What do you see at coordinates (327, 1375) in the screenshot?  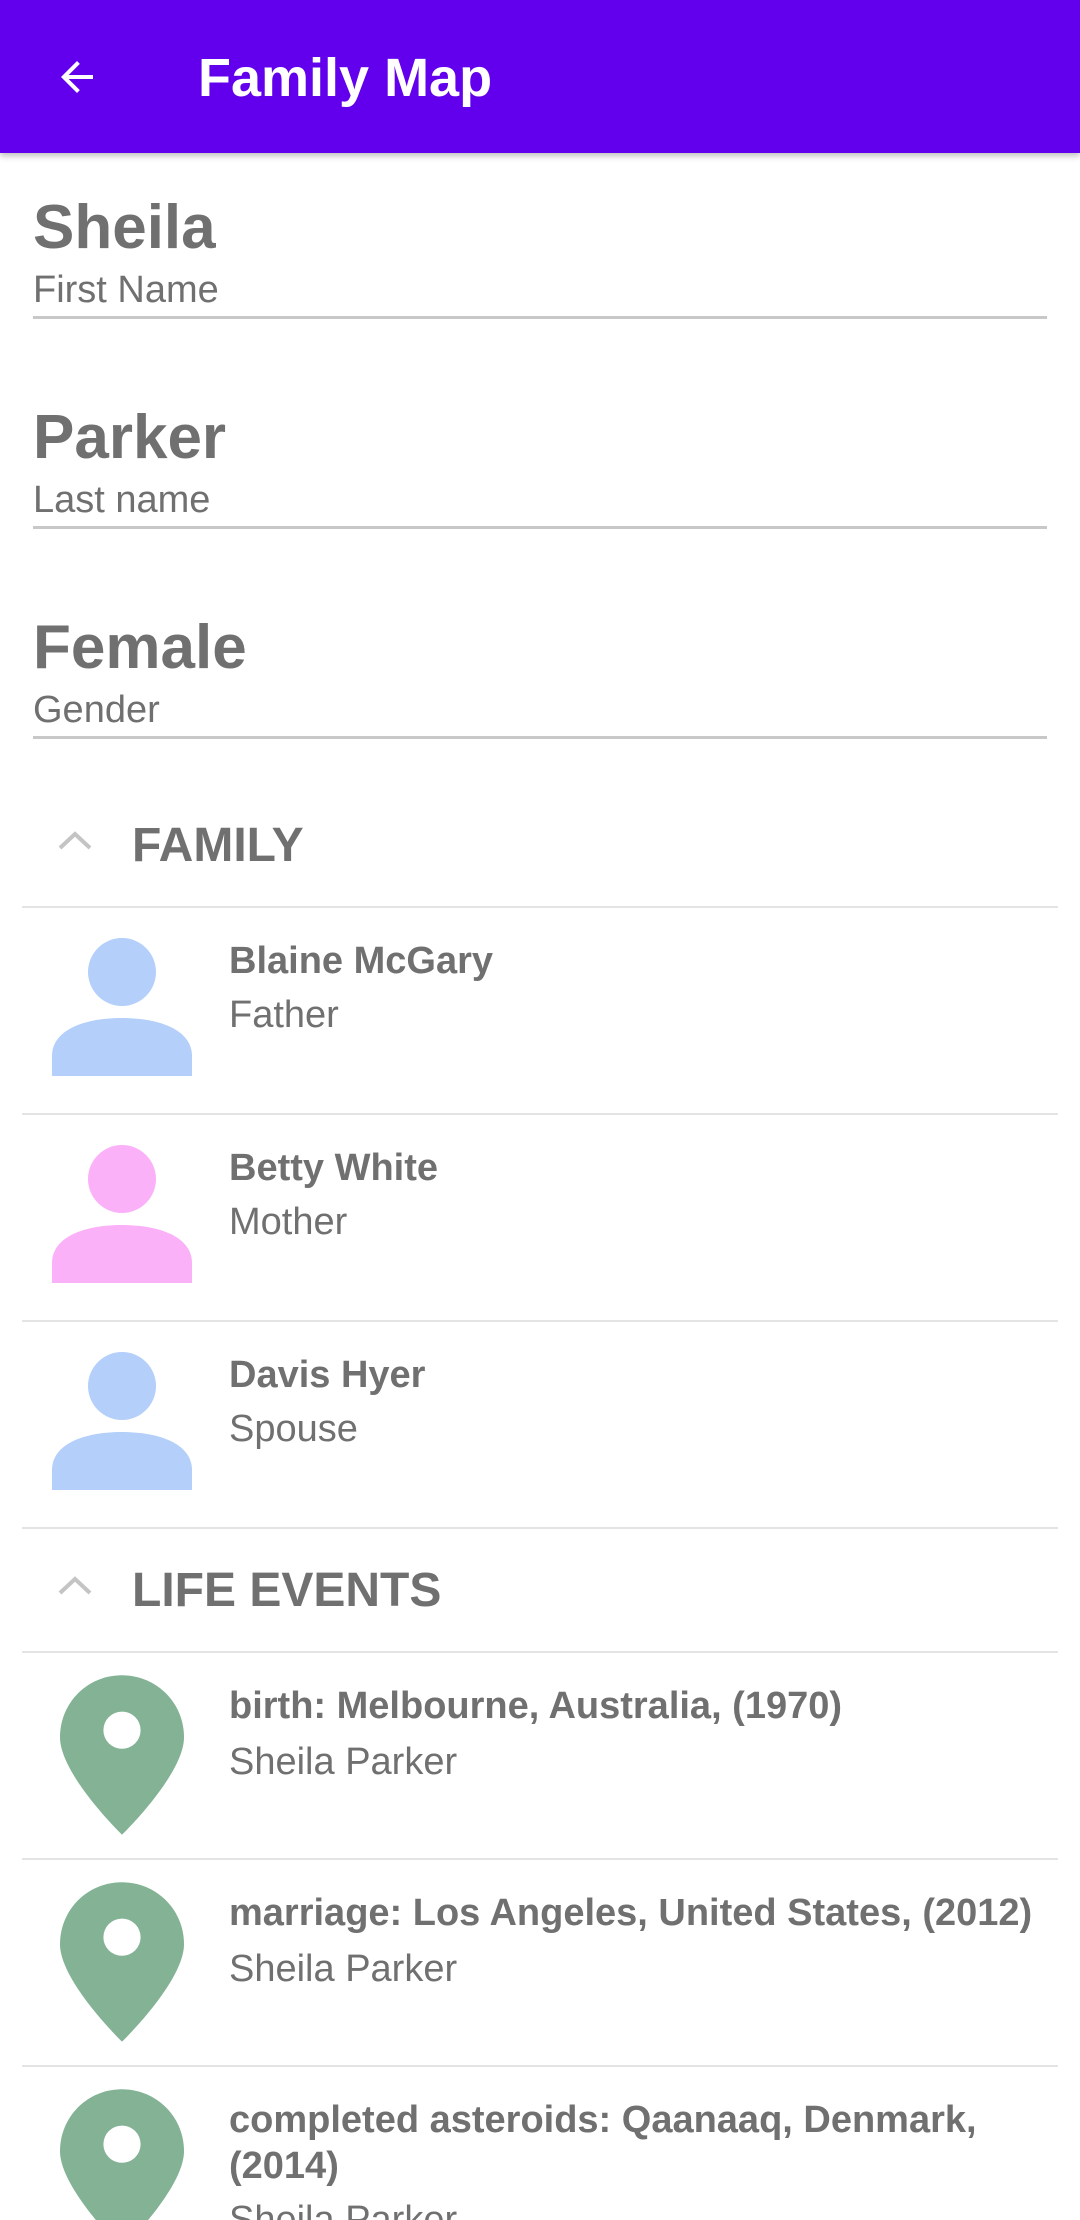 I see `family-member-name: Davis Hyer` at bounding box center [327, 1375].